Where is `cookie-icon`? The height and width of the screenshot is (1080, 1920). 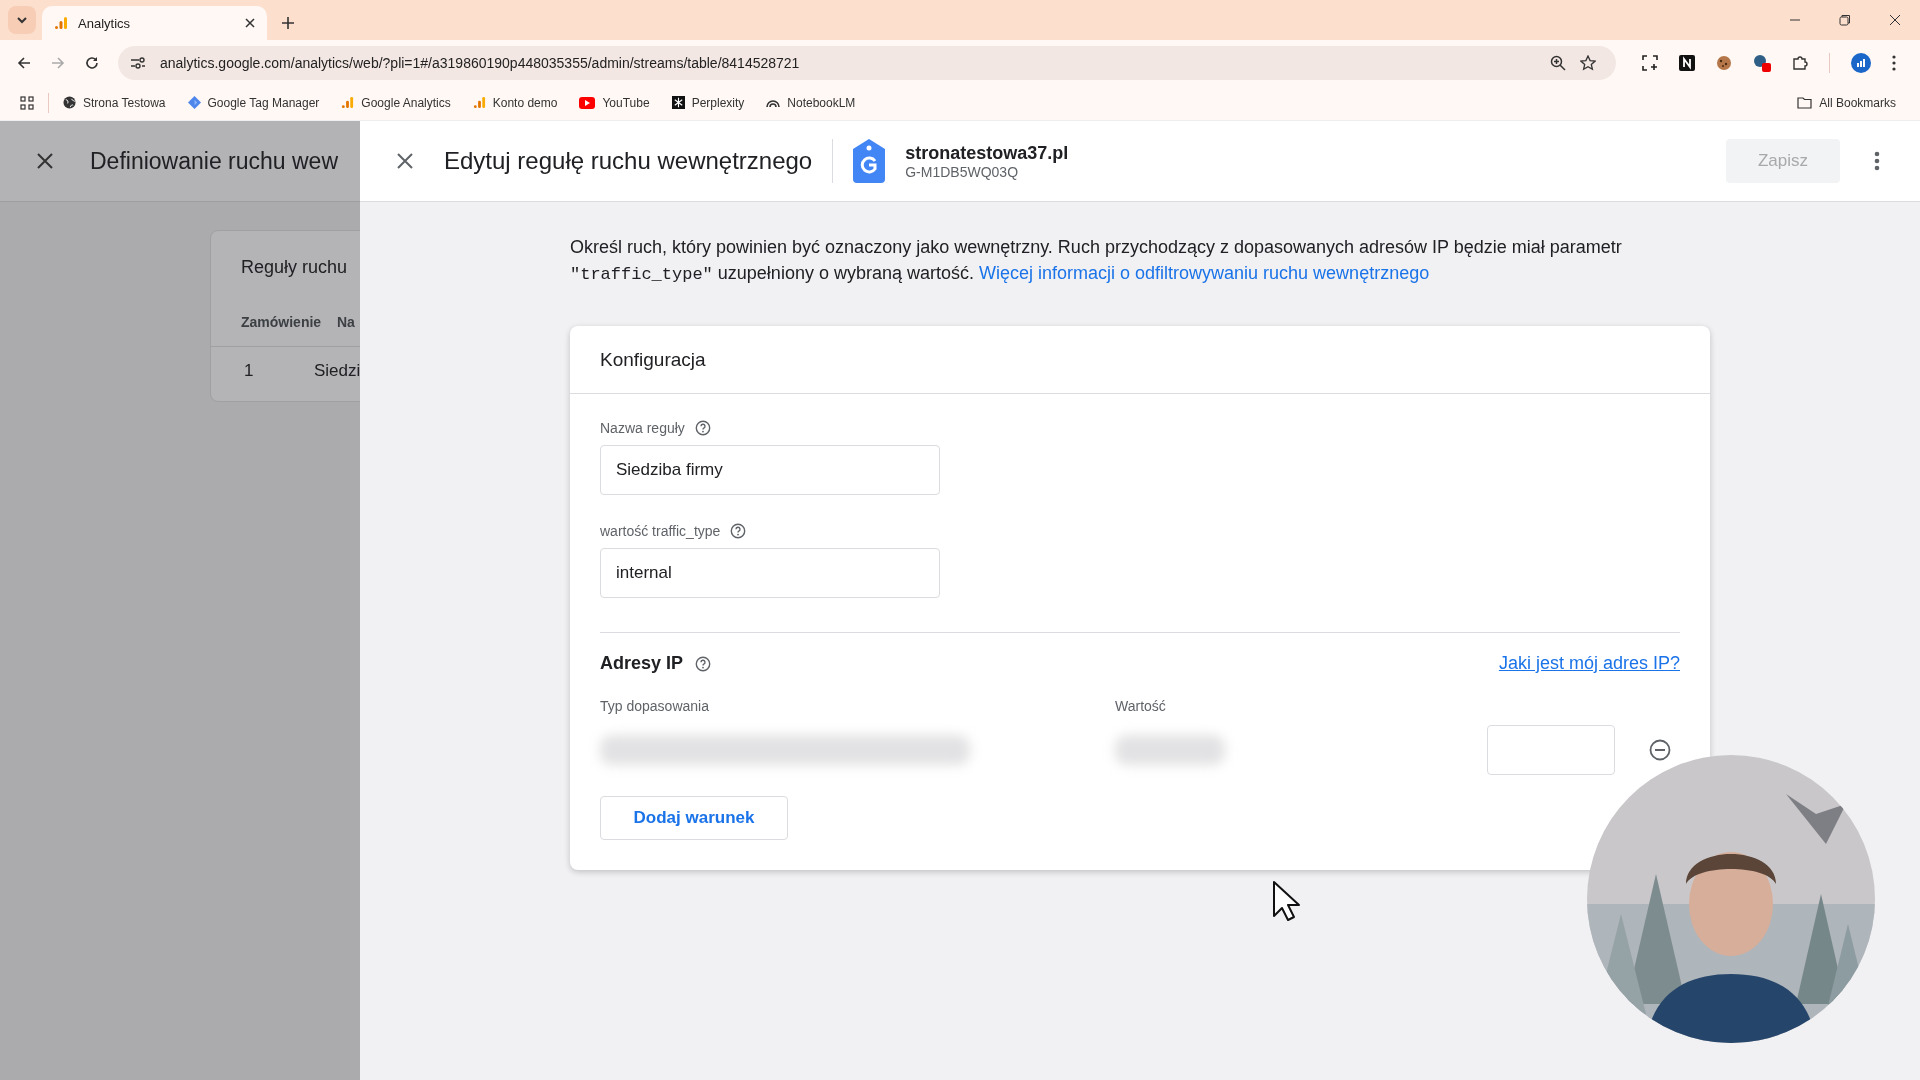
cookie-icon is located at coordinates (1724, 62).